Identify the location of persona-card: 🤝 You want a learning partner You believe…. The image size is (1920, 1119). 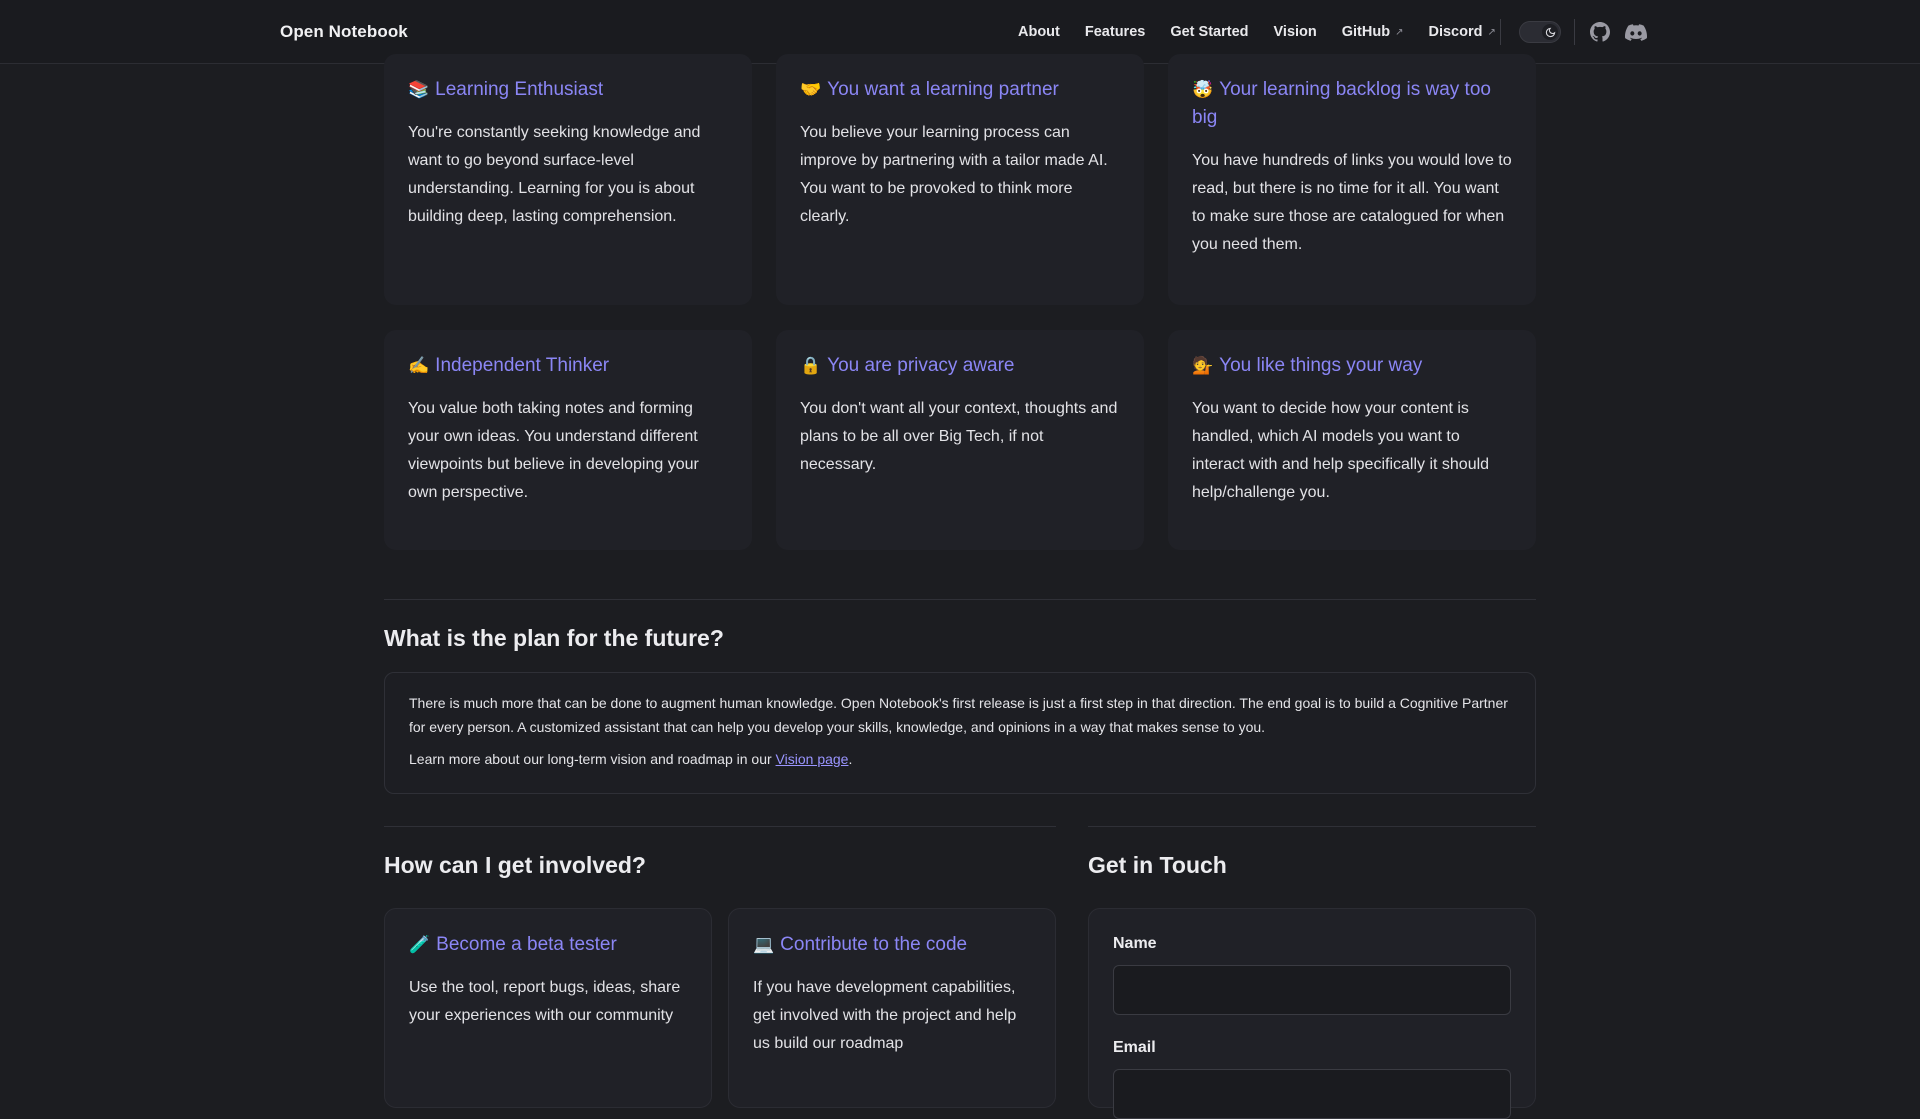
(960, 179).